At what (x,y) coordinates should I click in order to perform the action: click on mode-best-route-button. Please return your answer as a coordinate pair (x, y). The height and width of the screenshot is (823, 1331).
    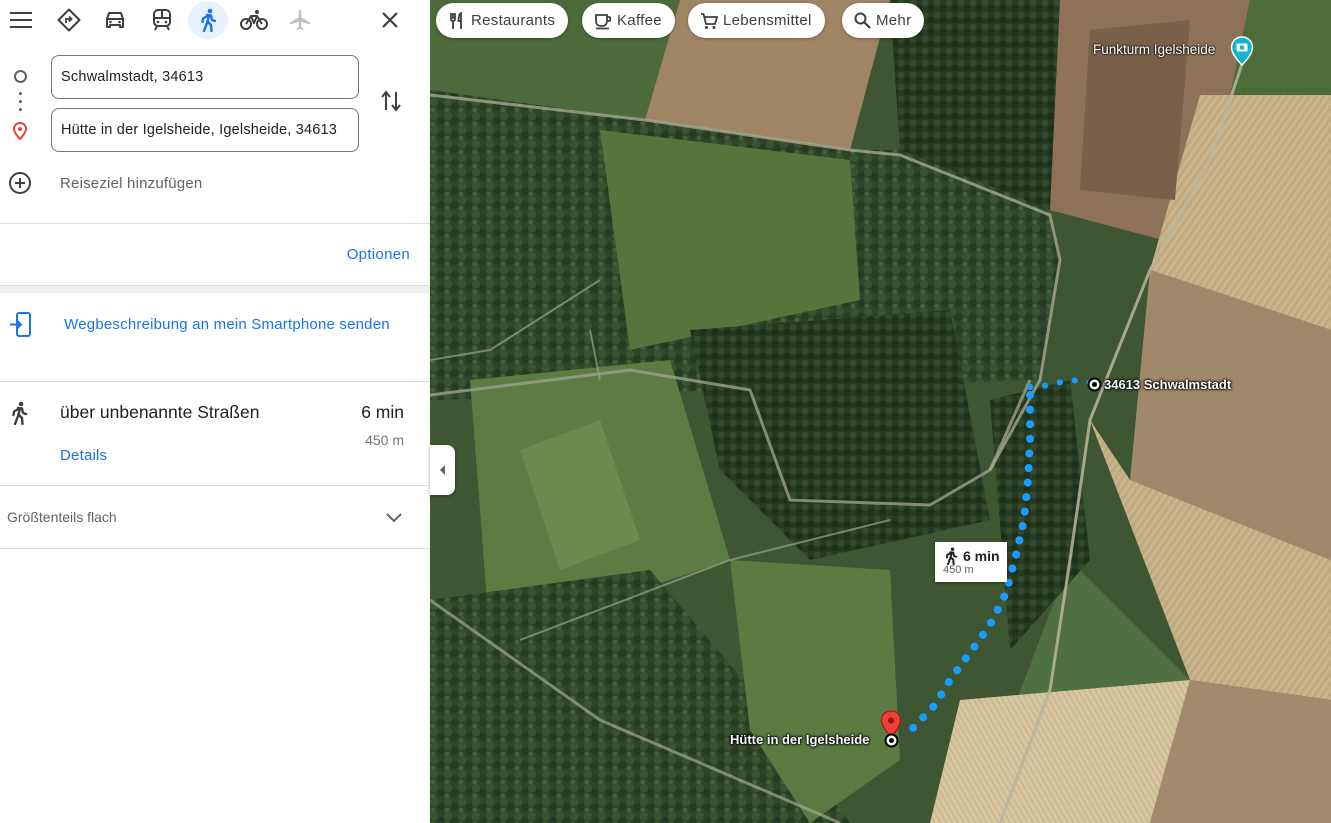
    Looking at the image, I should click on (69, 20).